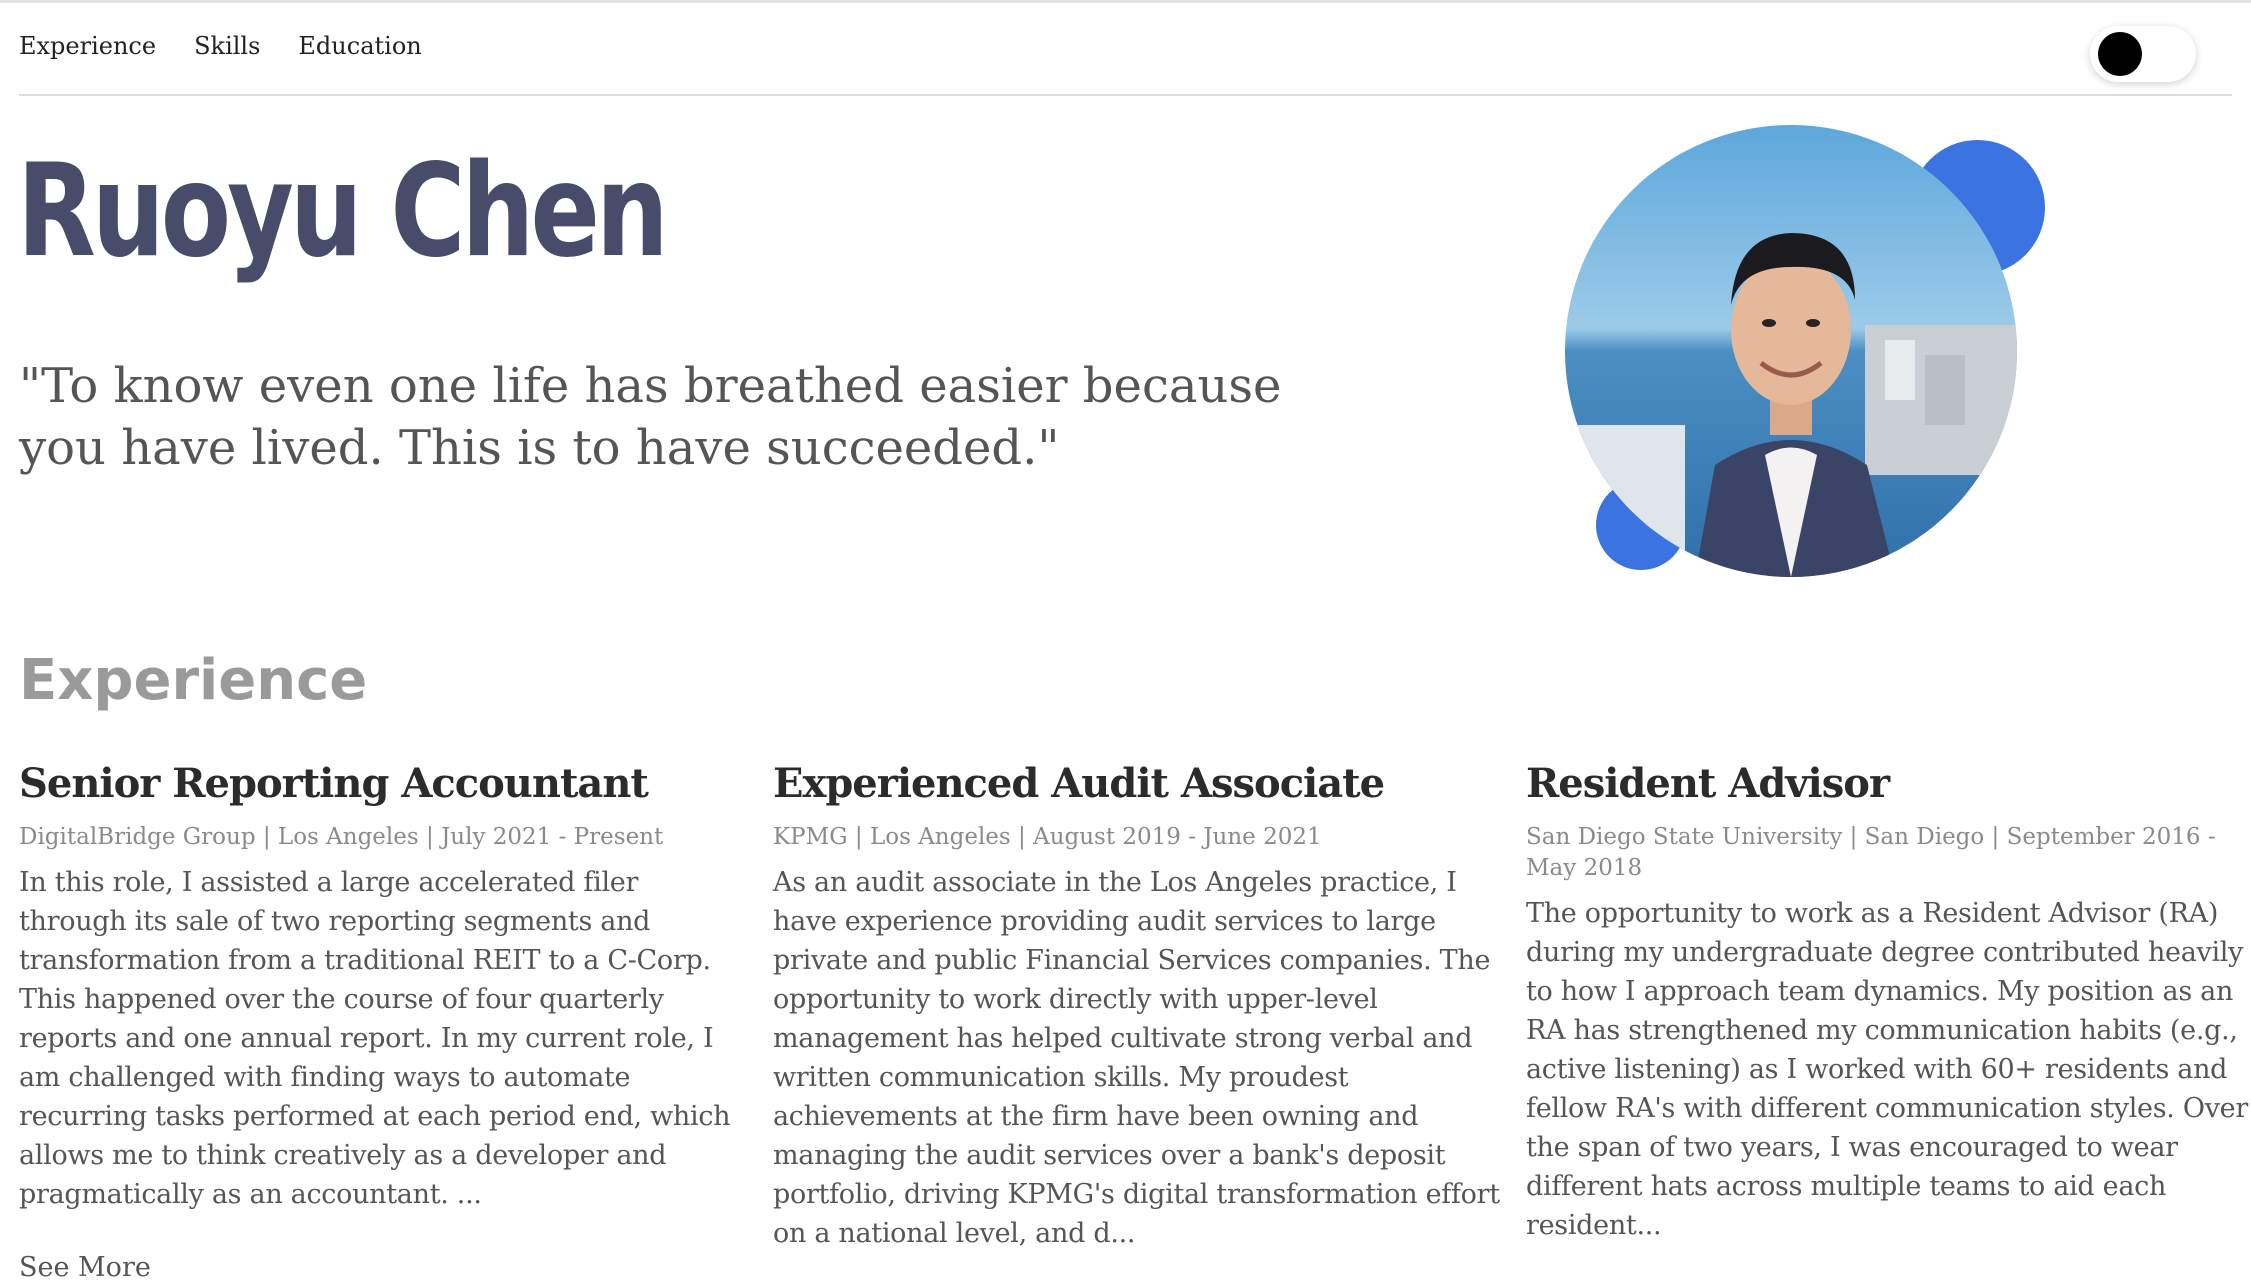 The width and height of the screenshot is (2251, 1283). Describe the element at coordinates (193, 680) in the screenshot. I see `experience-section-title: Experience` at that location.